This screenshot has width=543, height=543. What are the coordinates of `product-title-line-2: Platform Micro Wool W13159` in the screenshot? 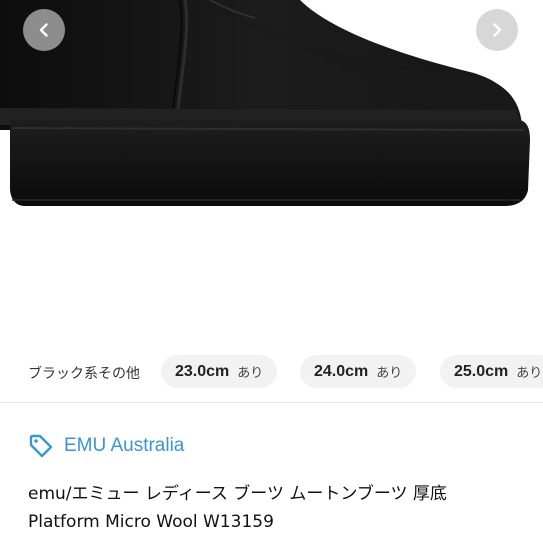 It's located at (151, 522).